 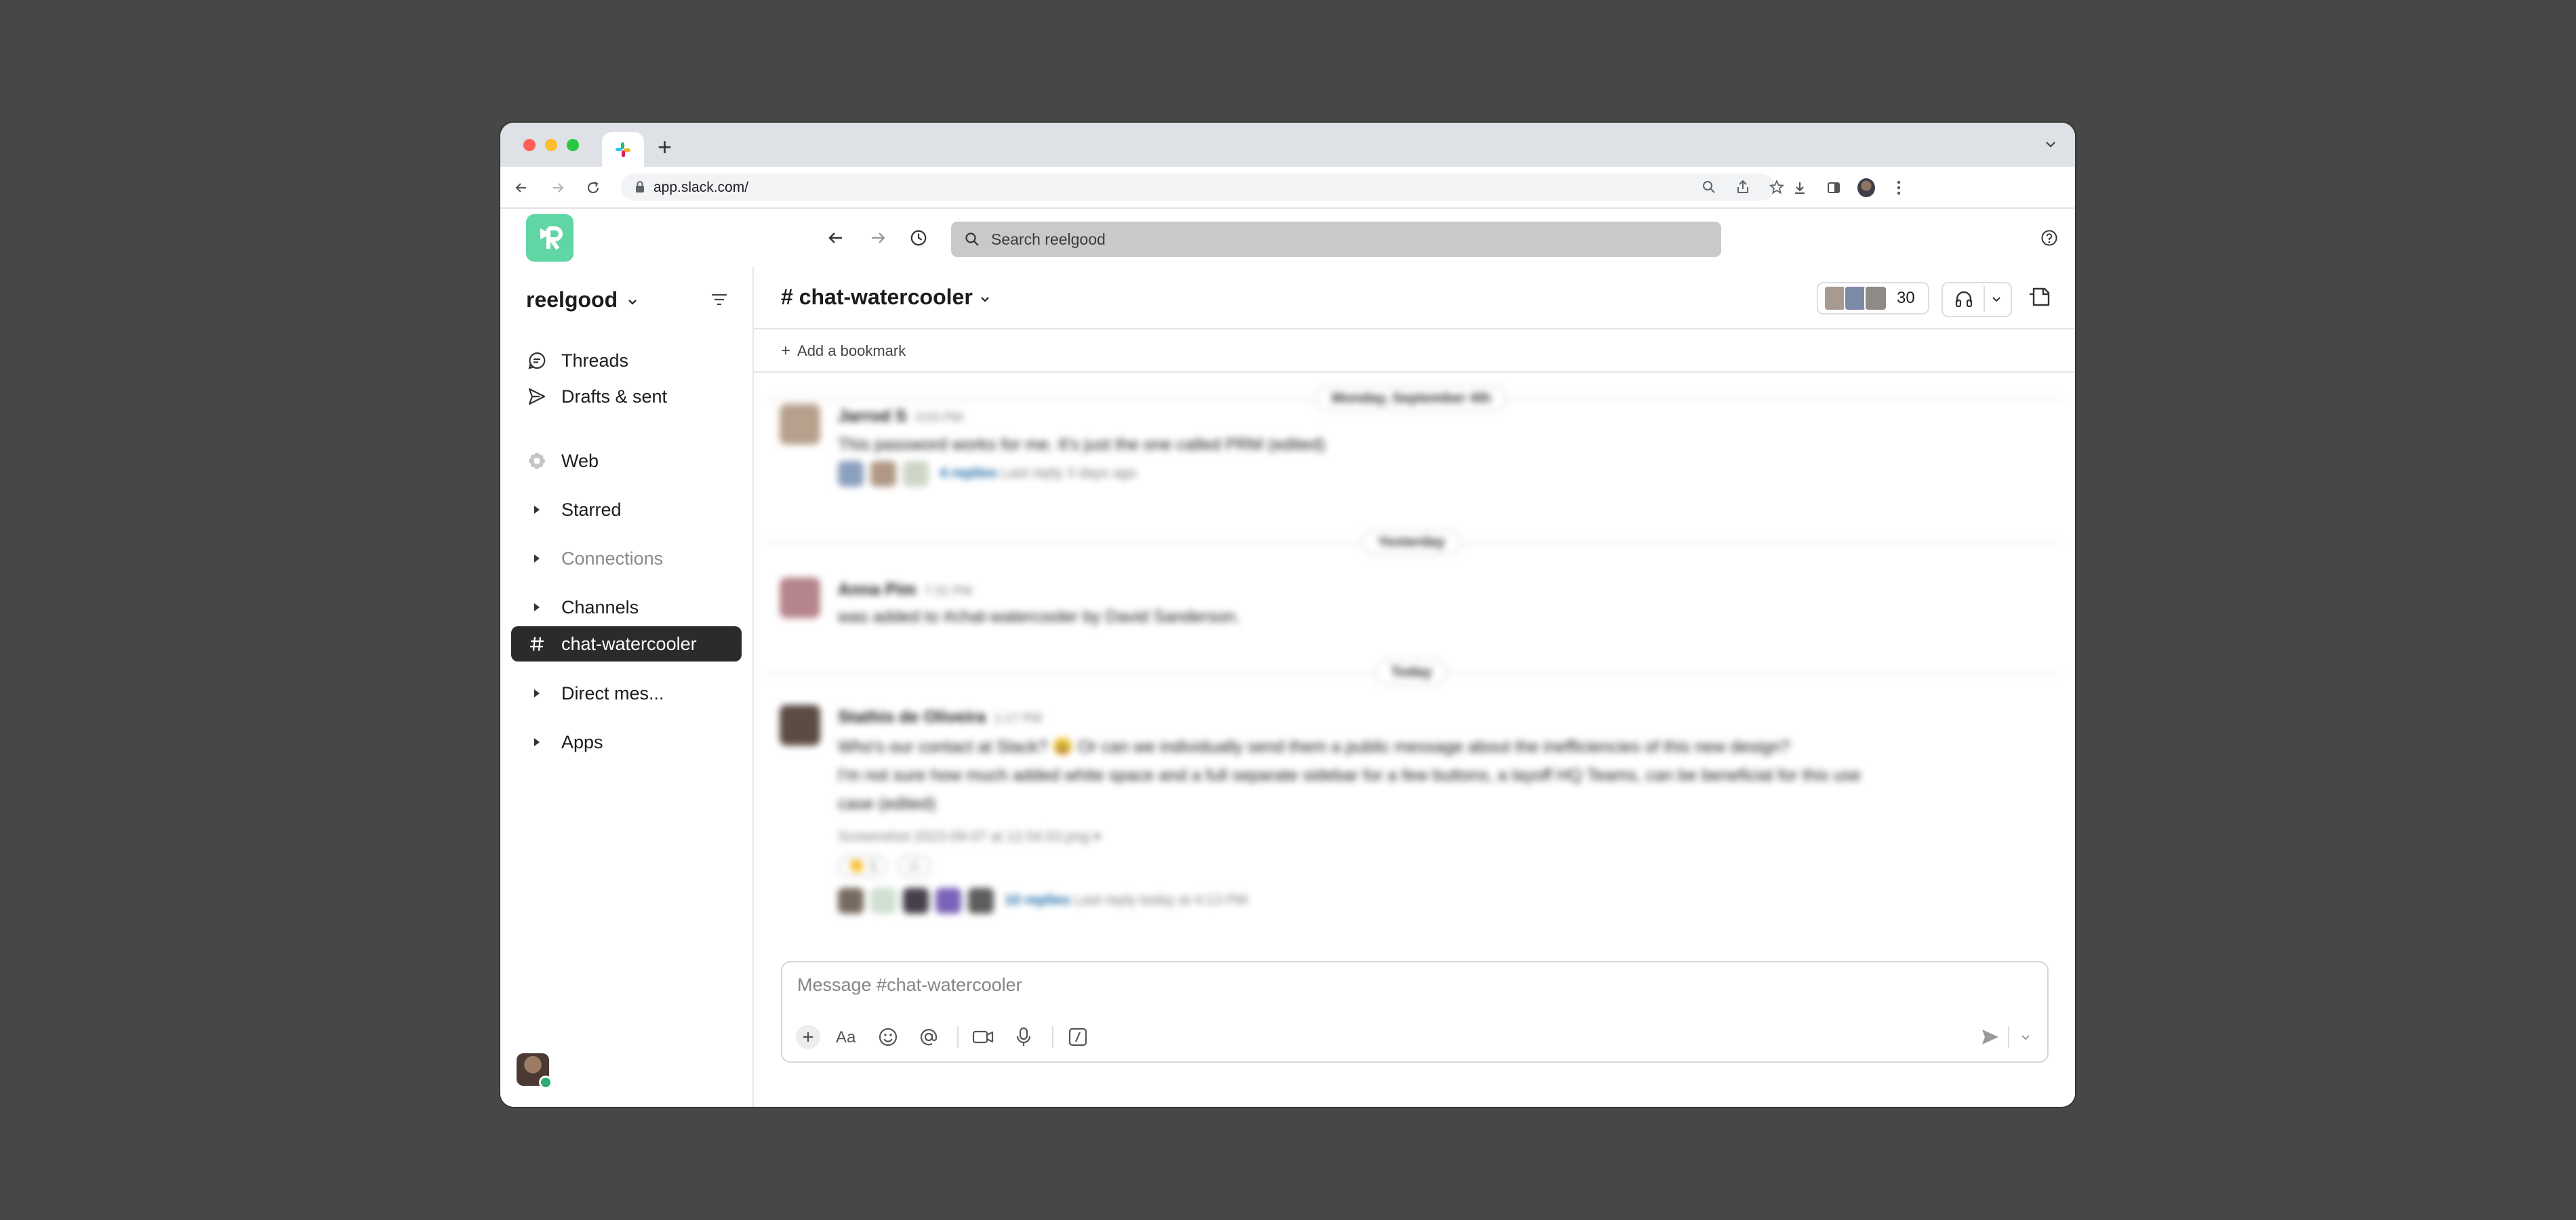 I want to click on message-text: case (edited), so click(x=887, y=804).